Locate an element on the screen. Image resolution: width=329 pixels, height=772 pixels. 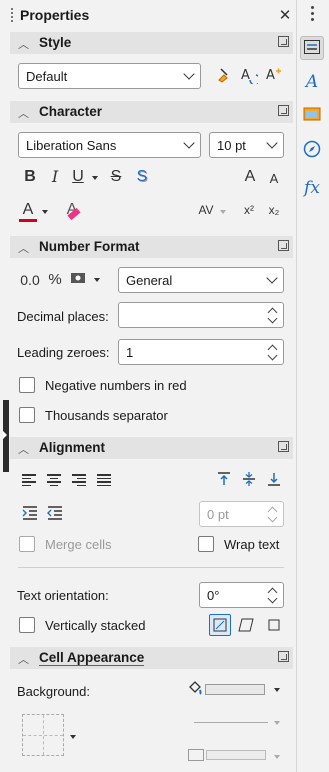
percent-format-icon: % is located at coordinates (55, 280).